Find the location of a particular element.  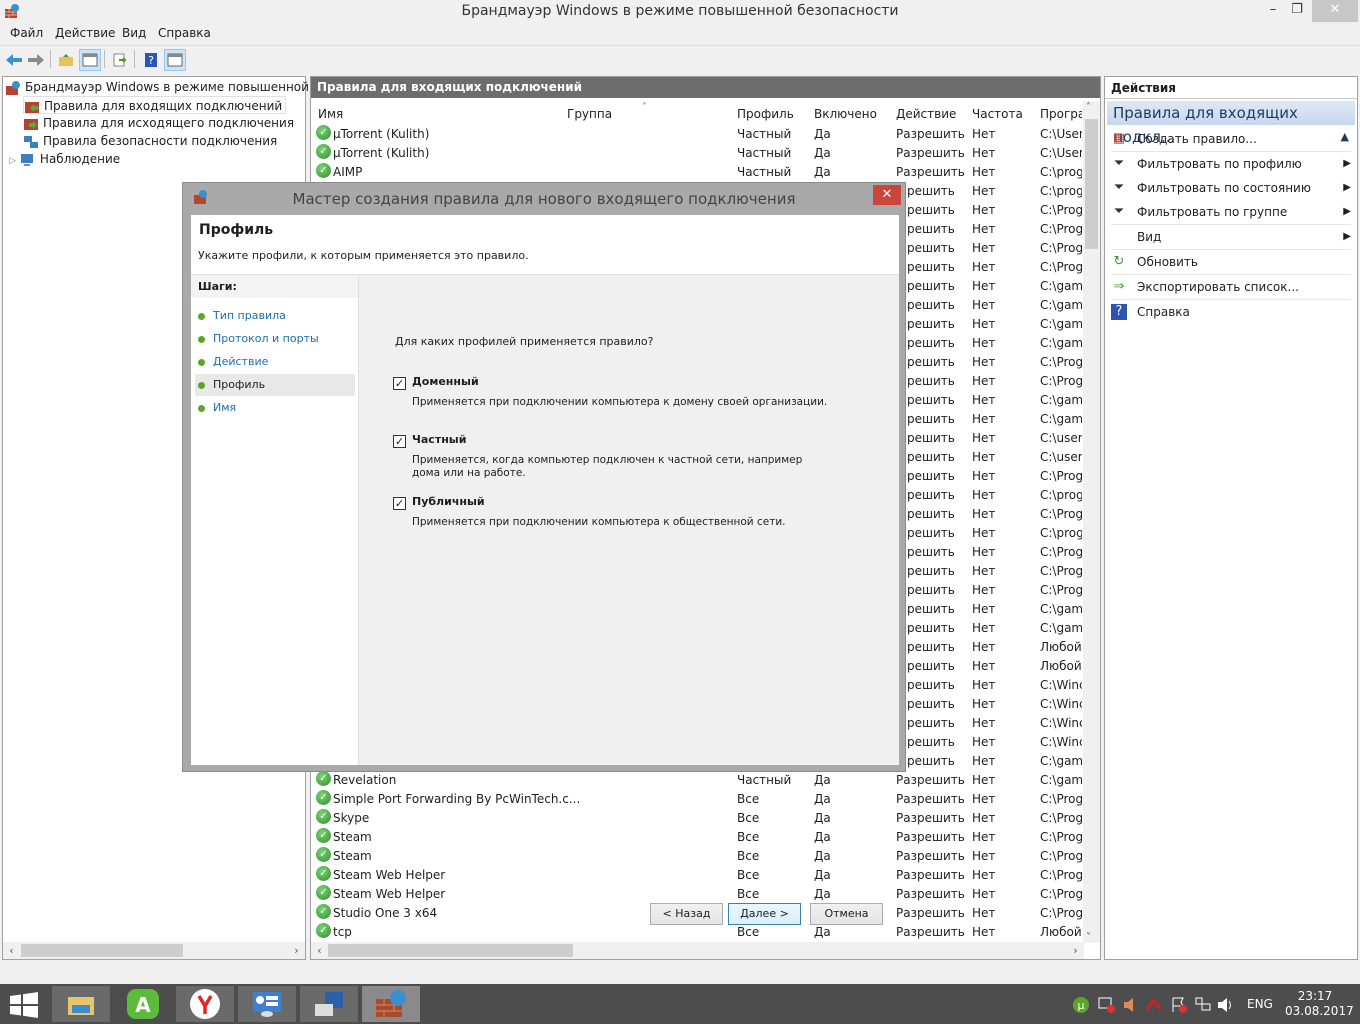

column-header-name: Имя is located at coordinates (330, 114).